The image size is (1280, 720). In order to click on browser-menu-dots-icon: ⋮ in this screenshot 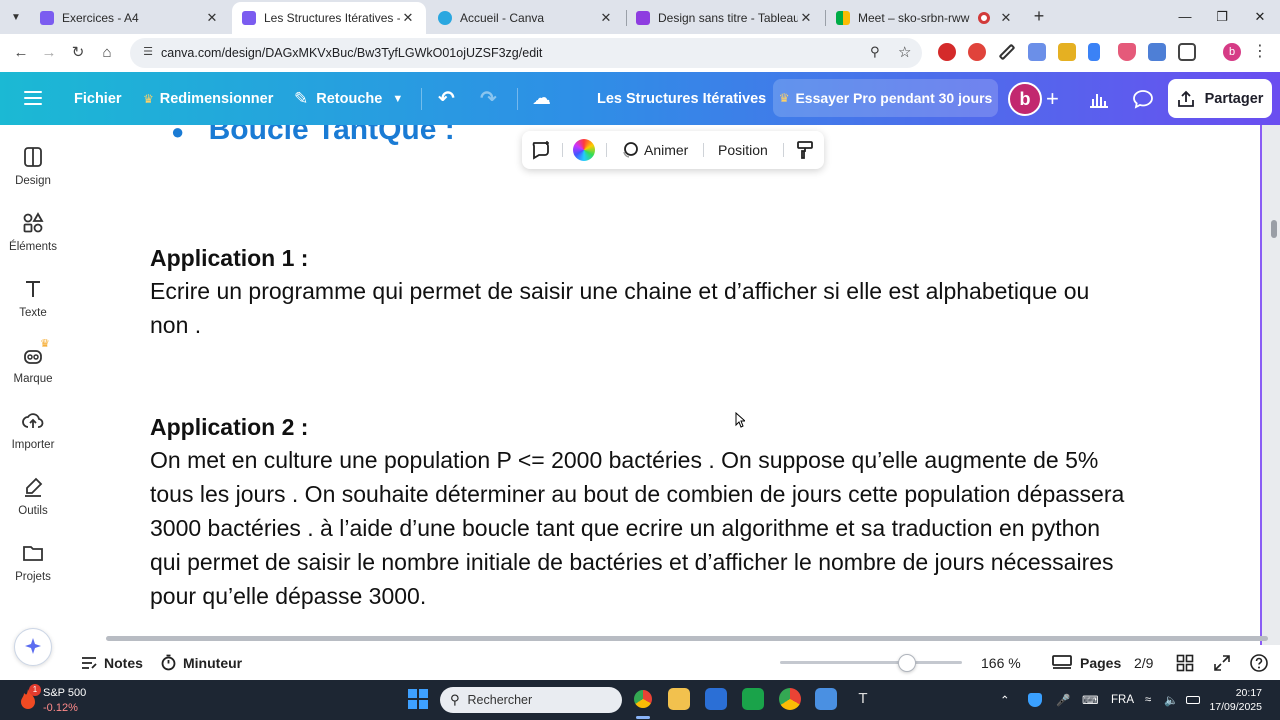, I will do `click(1260, 51)`.